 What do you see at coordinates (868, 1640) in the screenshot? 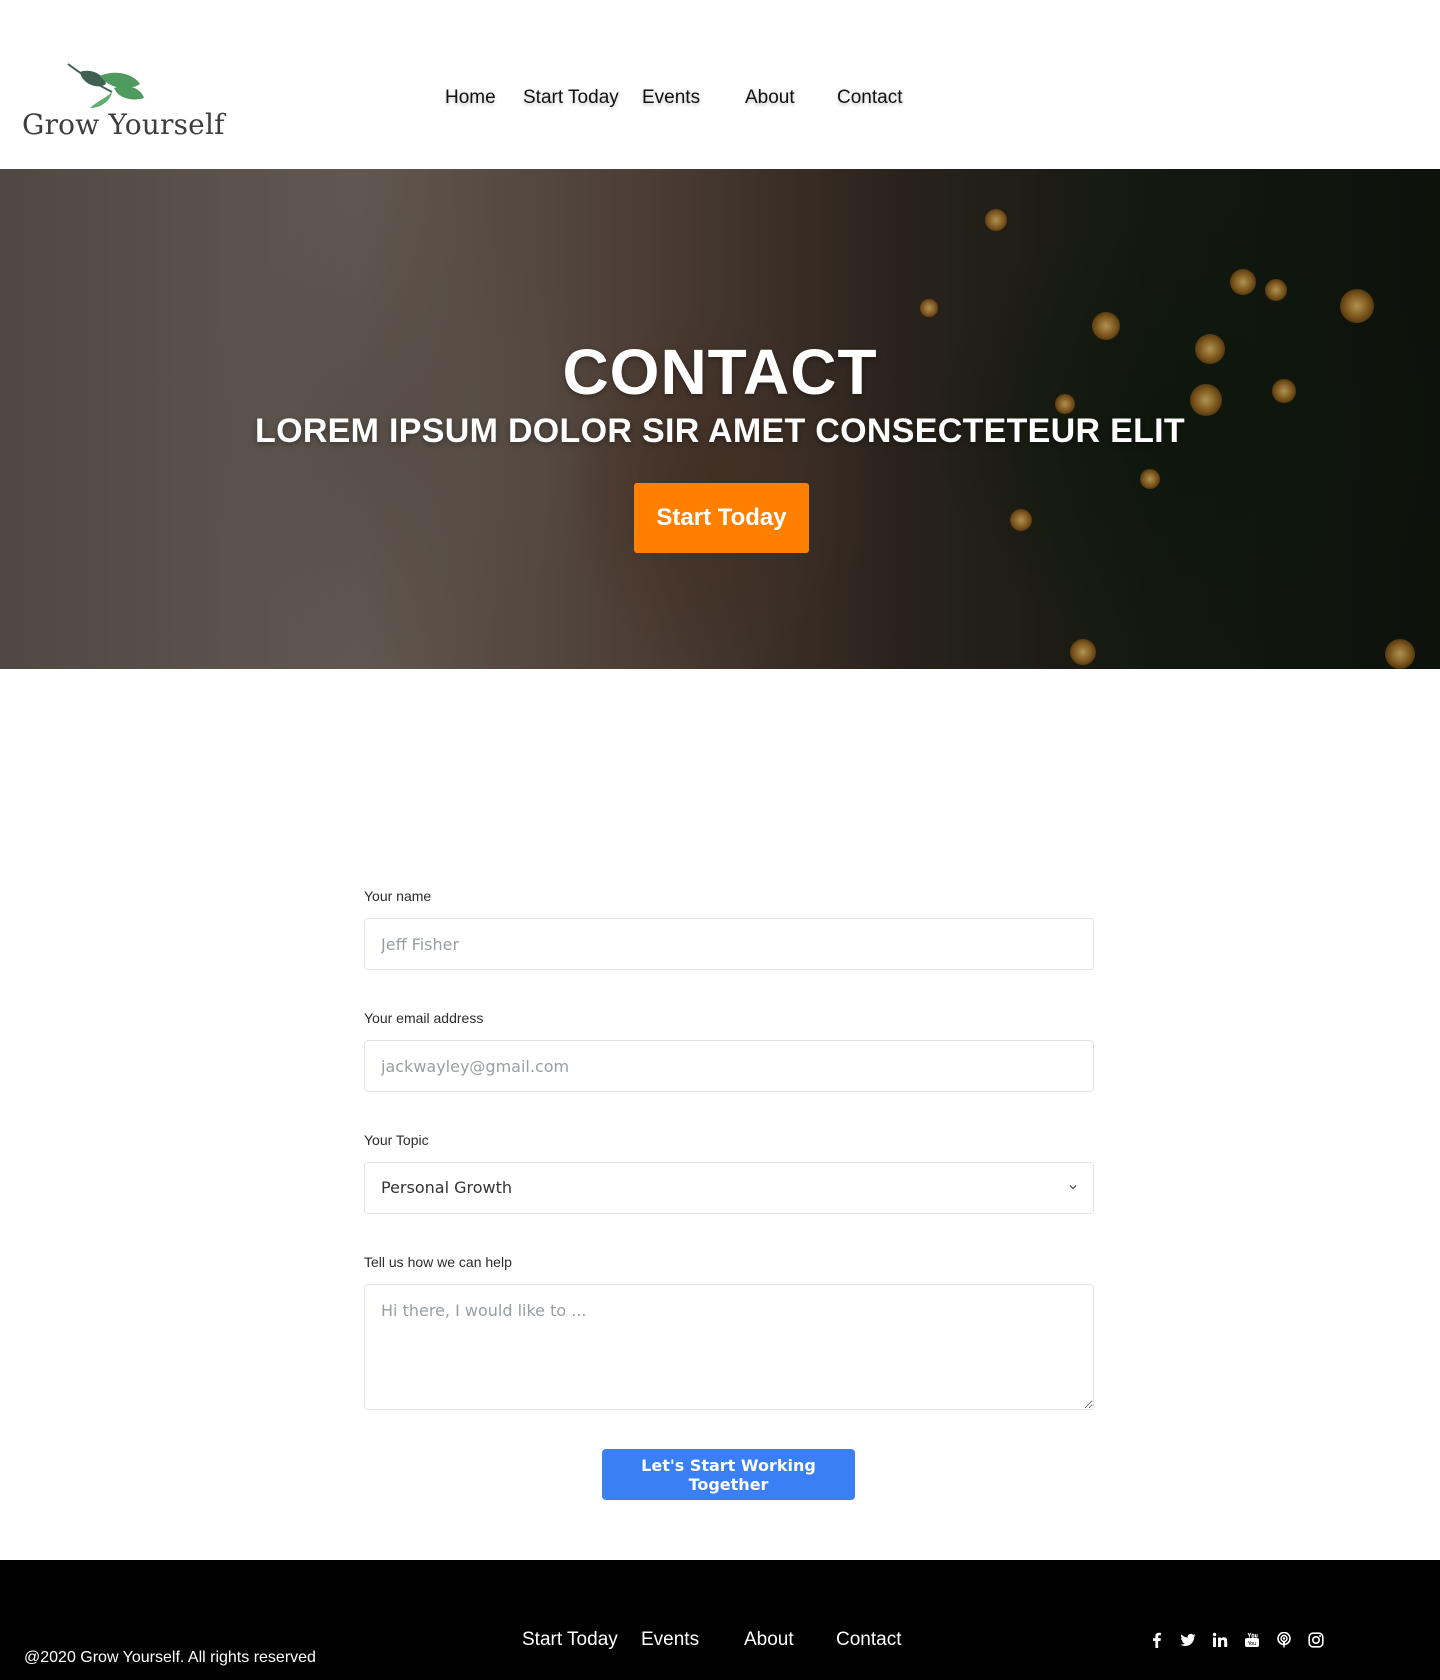
I see `footer-nav-contact: Contact` at bounding box center [868, 1640].